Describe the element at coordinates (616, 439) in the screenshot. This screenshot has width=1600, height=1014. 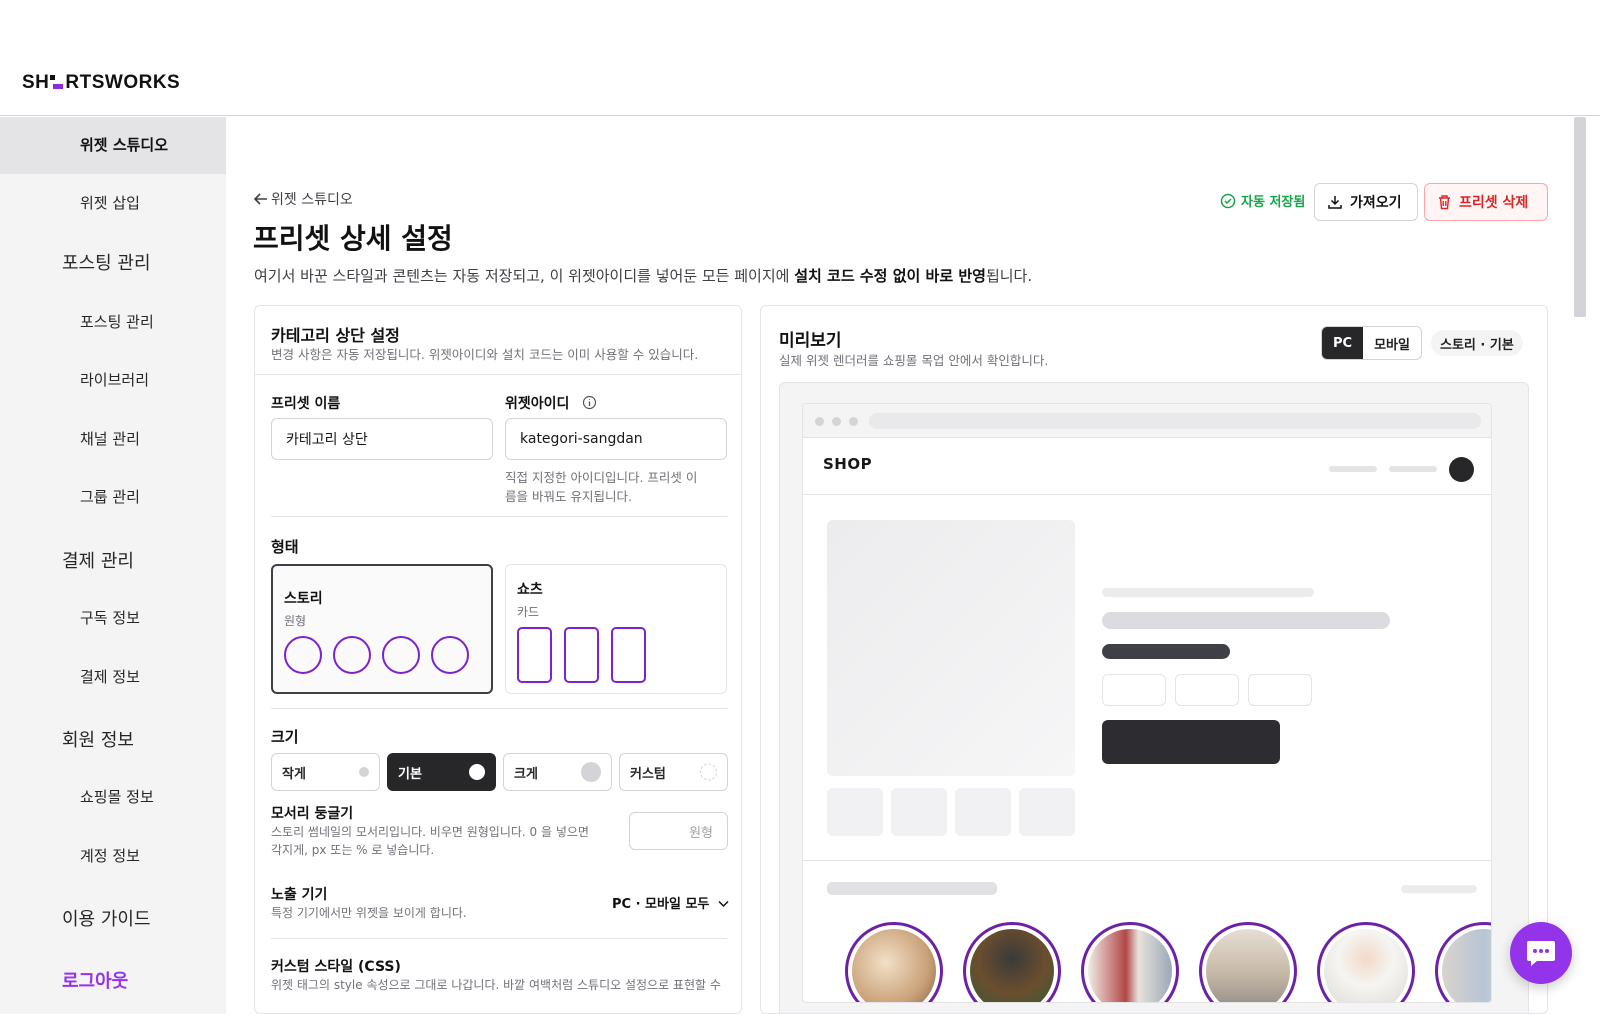
I see `widget-id-input: kategori-sangdan` at that location.